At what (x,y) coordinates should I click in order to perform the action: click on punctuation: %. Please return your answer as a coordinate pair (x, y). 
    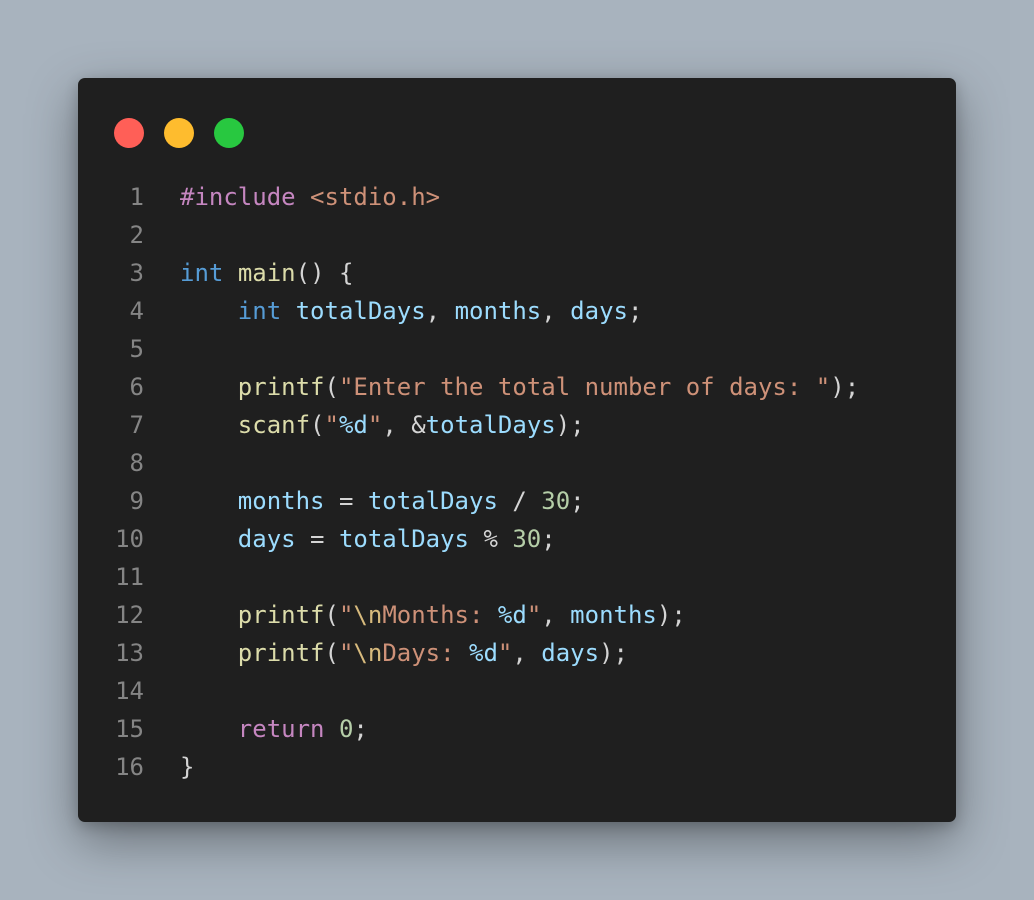
    Looking at the image, I should click on (490, 539).